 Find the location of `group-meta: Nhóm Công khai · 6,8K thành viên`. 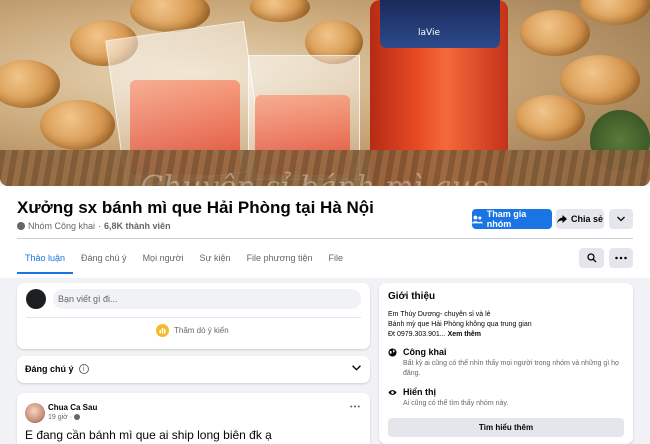

group-meta: Nhóm Công khai · 6,8K thành viên is located at coordinates (94, 226).